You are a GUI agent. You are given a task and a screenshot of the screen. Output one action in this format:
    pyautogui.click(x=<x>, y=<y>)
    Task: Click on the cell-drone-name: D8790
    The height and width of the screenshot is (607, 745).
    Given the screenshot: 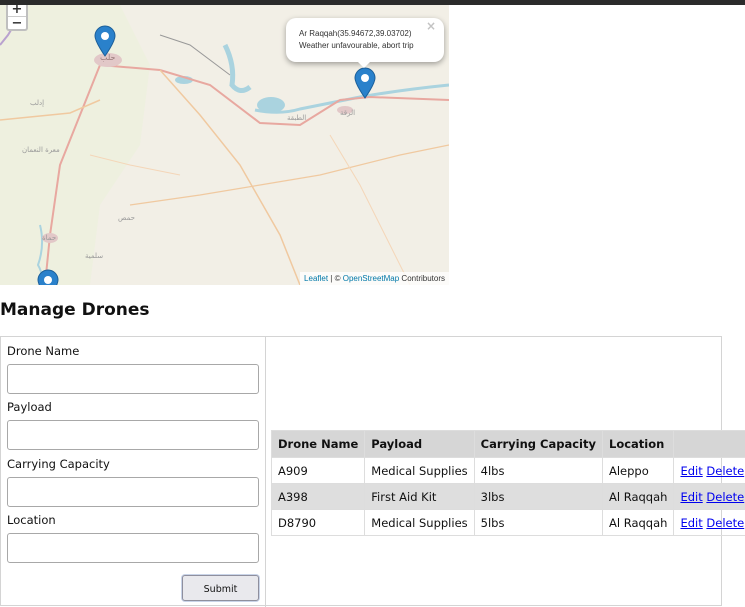 What is the action you would take?
    pyautogui.click(x=318, y=523)
    